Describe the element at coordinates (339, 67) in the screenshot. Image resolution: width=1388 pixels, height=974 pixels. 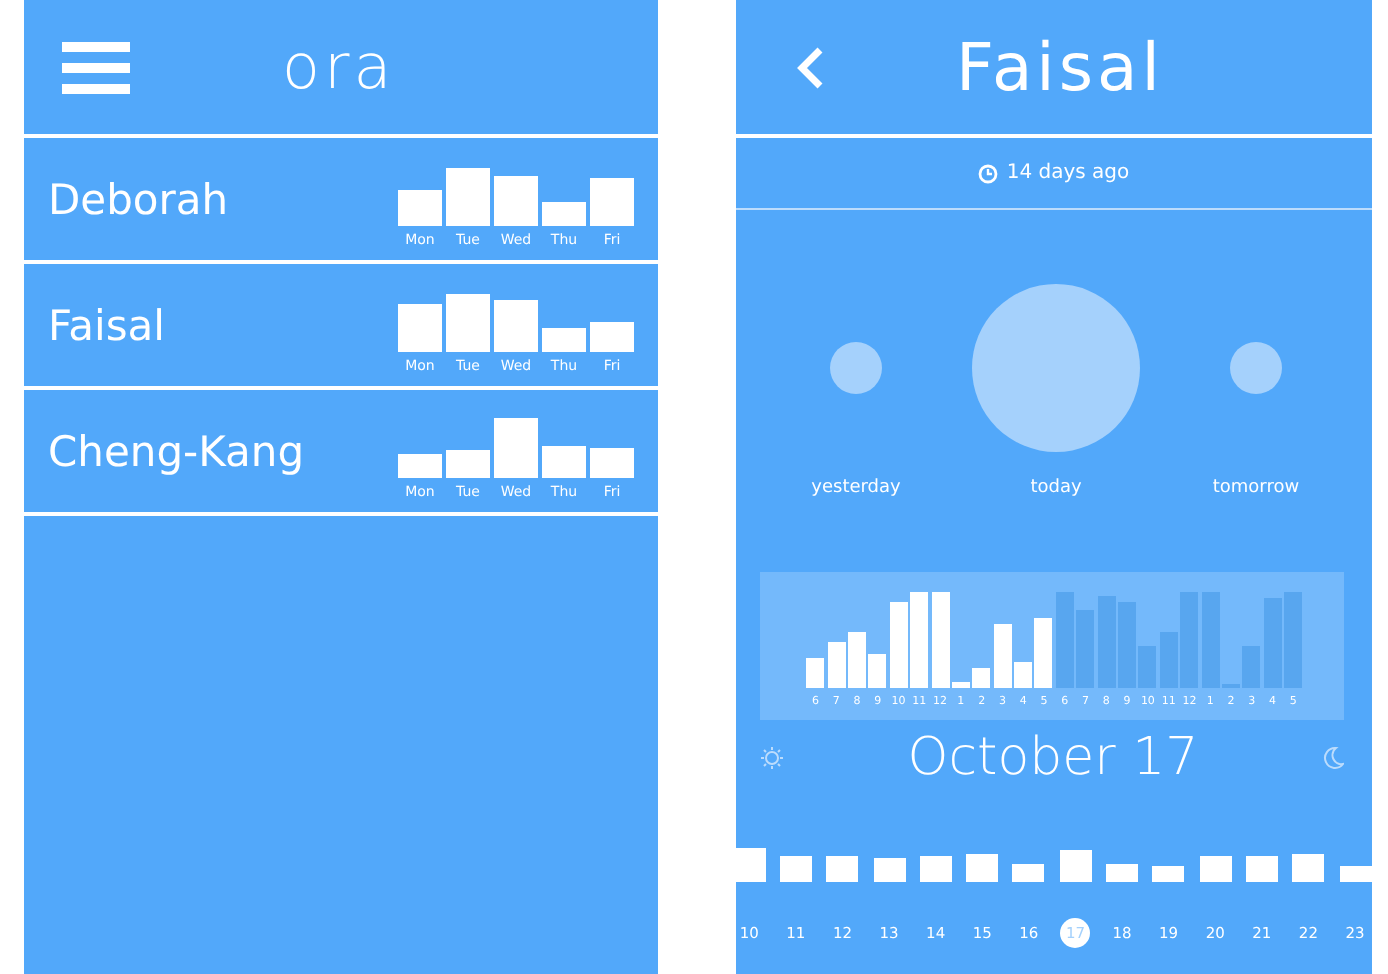
I see `app-title: ora` at that location.